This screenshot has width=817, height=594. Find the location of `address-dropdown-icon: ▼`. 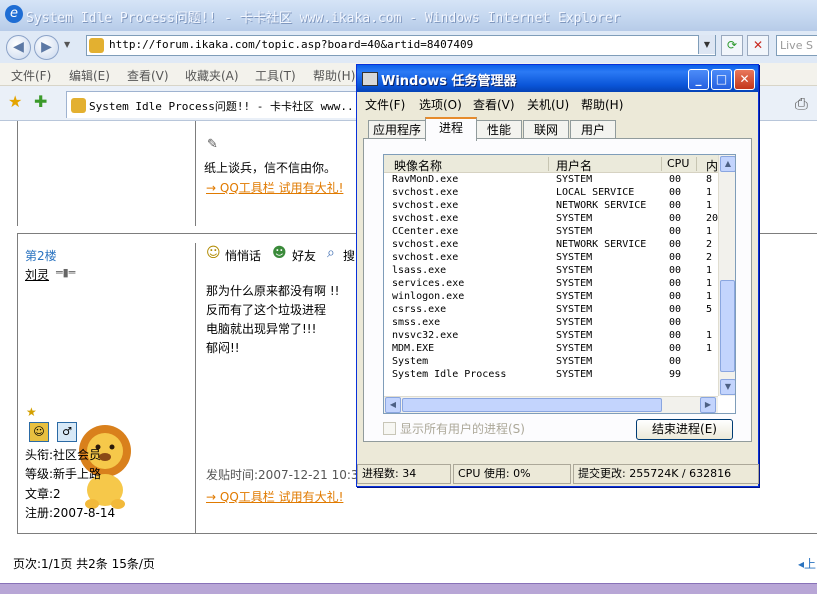

address-dropdown-icon: ▼ is located at coordinates (706, 44).